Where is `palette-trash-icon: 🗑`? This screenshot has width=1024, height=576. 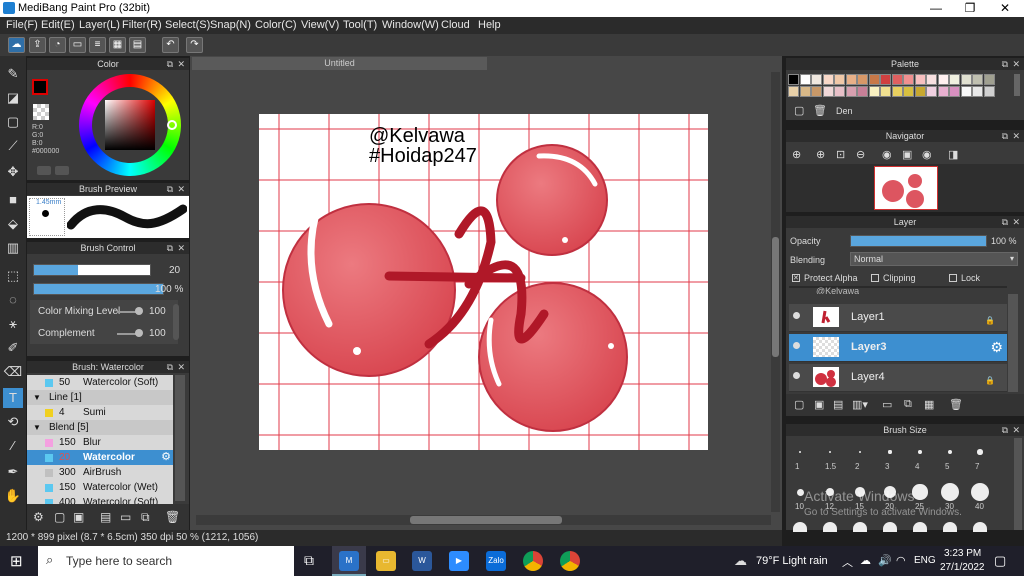
palette-trash-icon: 🗑 is located at coordinates (820, 110).